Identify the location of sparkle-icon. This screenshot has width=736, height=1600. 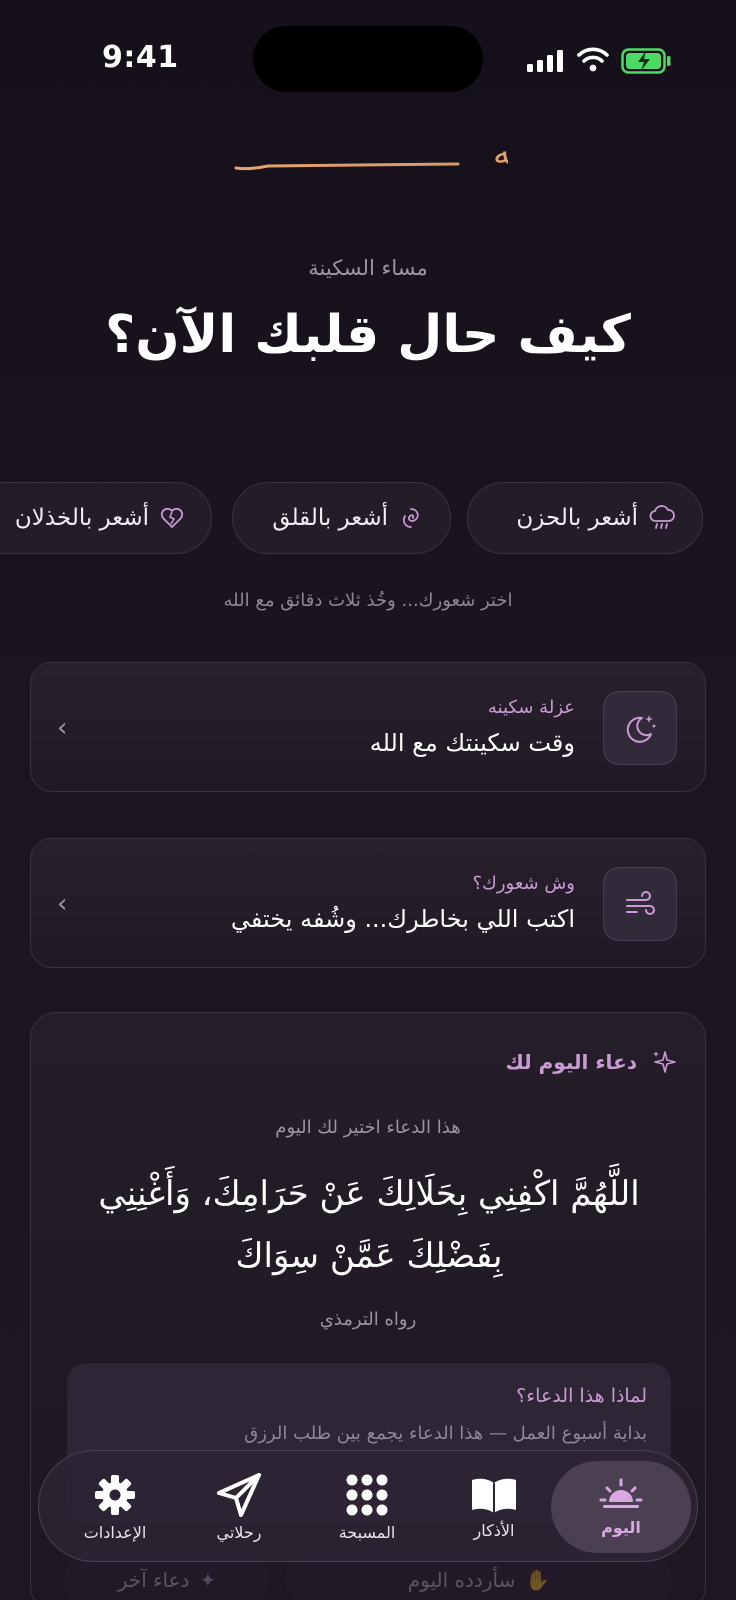
(664, 1062).